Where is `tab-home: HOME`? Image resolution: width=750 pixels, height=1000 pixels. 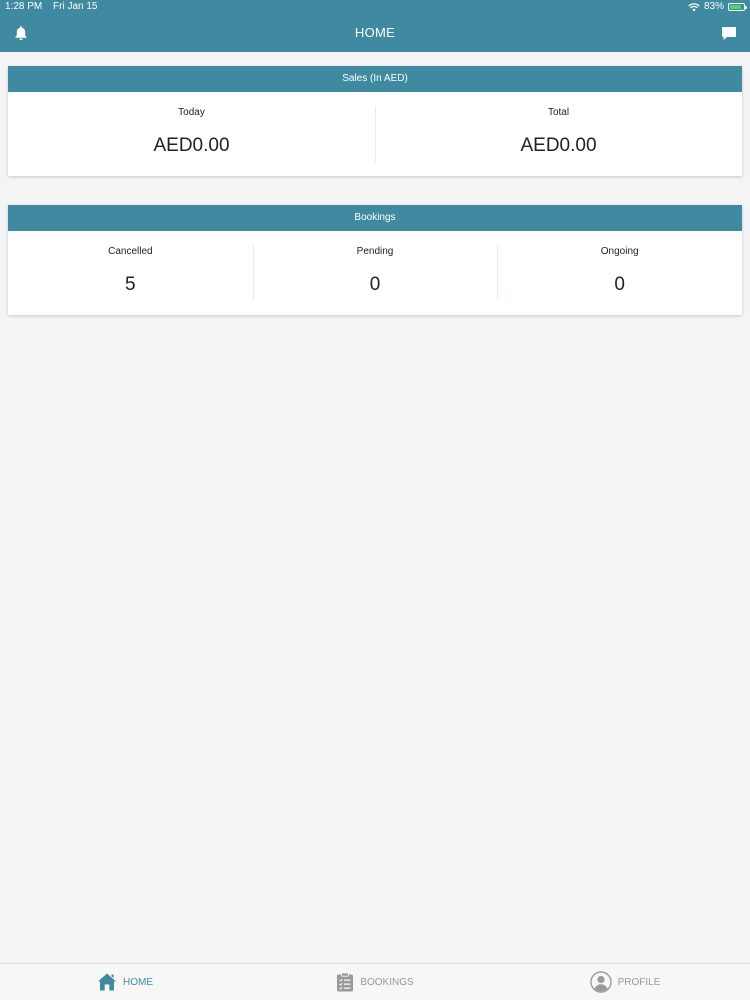 tab-home: HOME is located at coordinates (125, 982).